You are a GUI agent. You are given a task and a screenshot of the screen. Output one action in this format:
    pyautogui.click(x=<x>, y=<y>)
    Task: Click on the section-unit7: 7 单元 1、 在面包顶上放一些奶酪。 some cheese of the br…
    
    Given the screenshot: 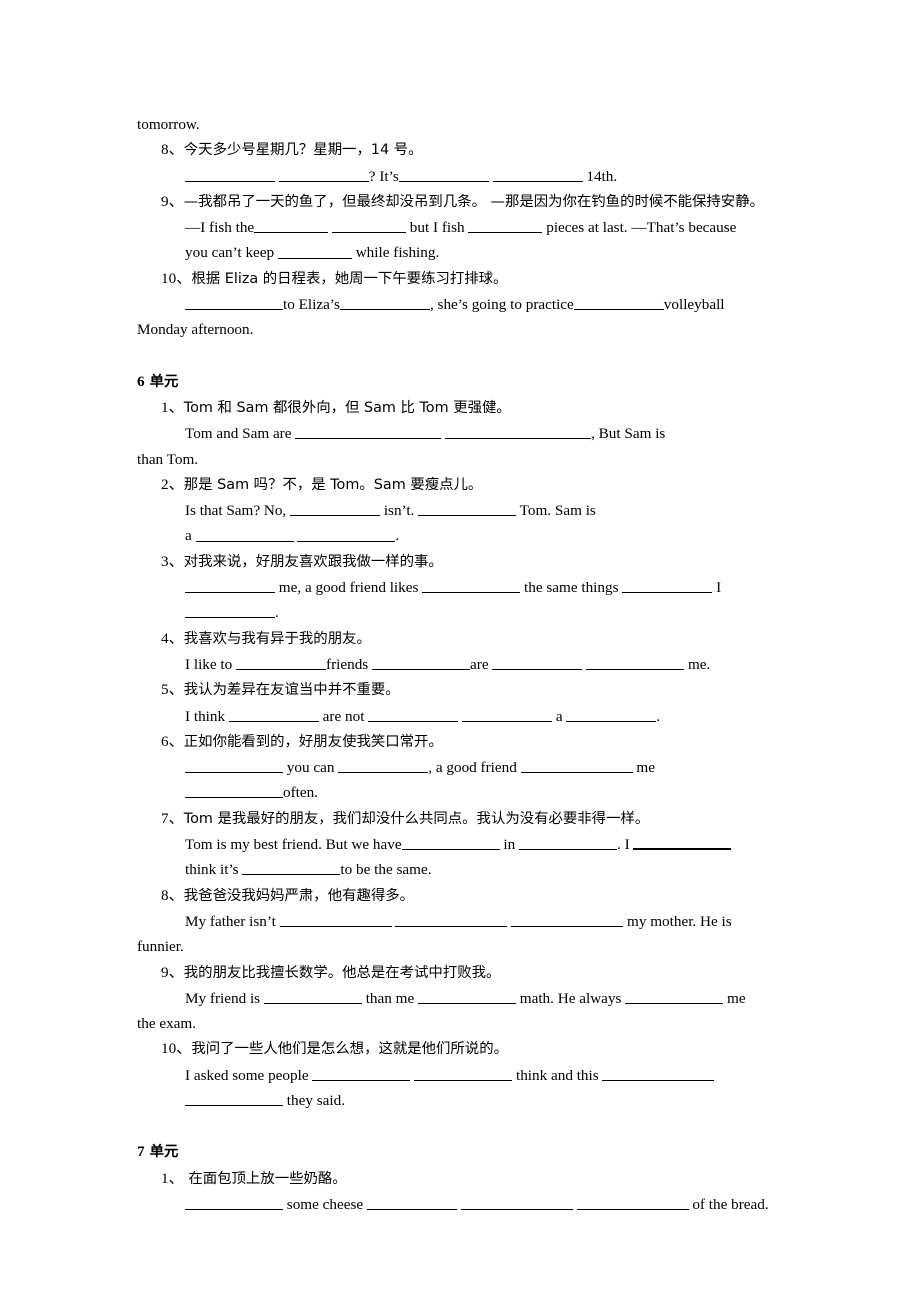 What is the action you would take?
    pyautogui.click(x=461, y=1165)
    